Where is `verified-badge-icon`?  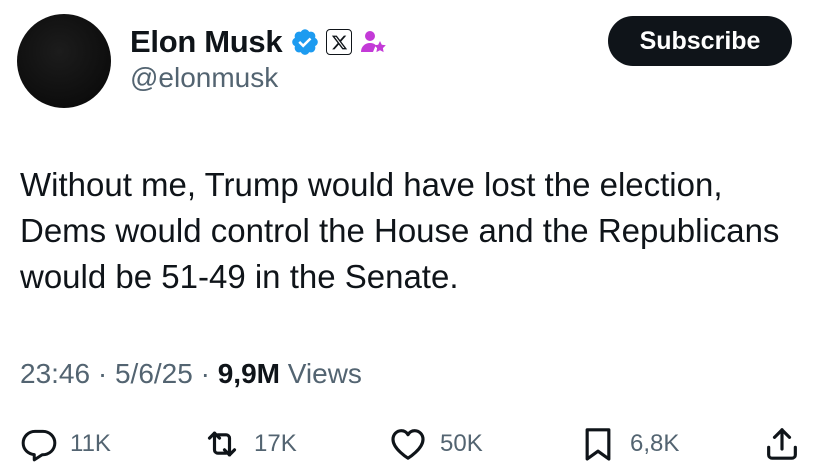 verified-badge-icon is located at coordinates (305, 42).